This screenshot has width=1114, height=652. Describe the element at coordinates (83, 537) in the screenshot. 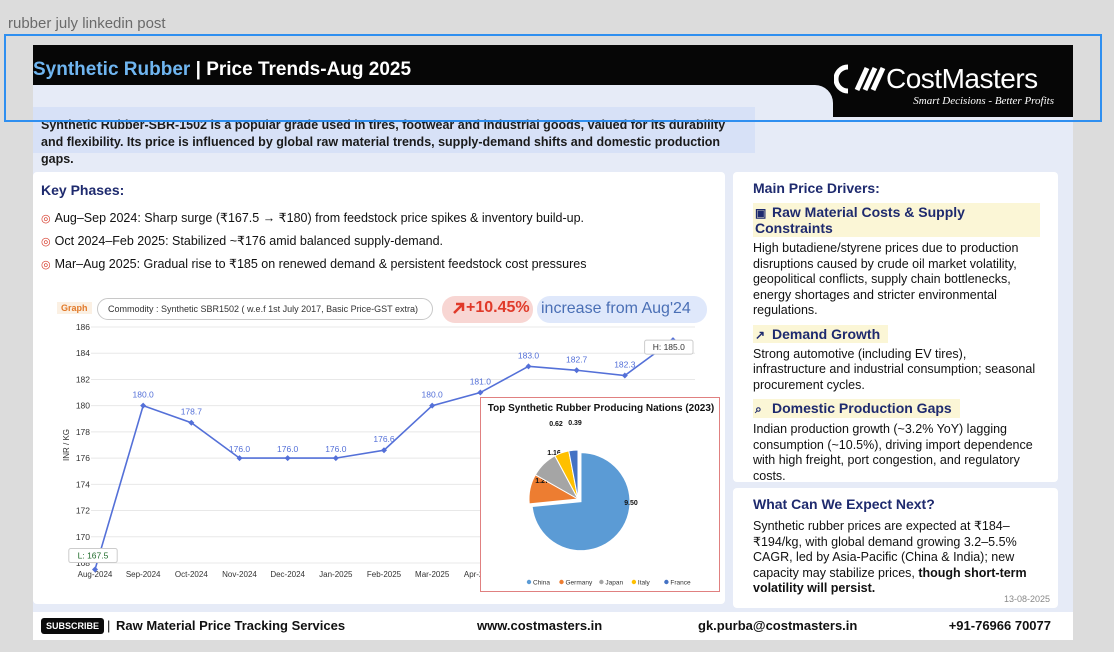

I see `y-tick-label: 170` at that location.